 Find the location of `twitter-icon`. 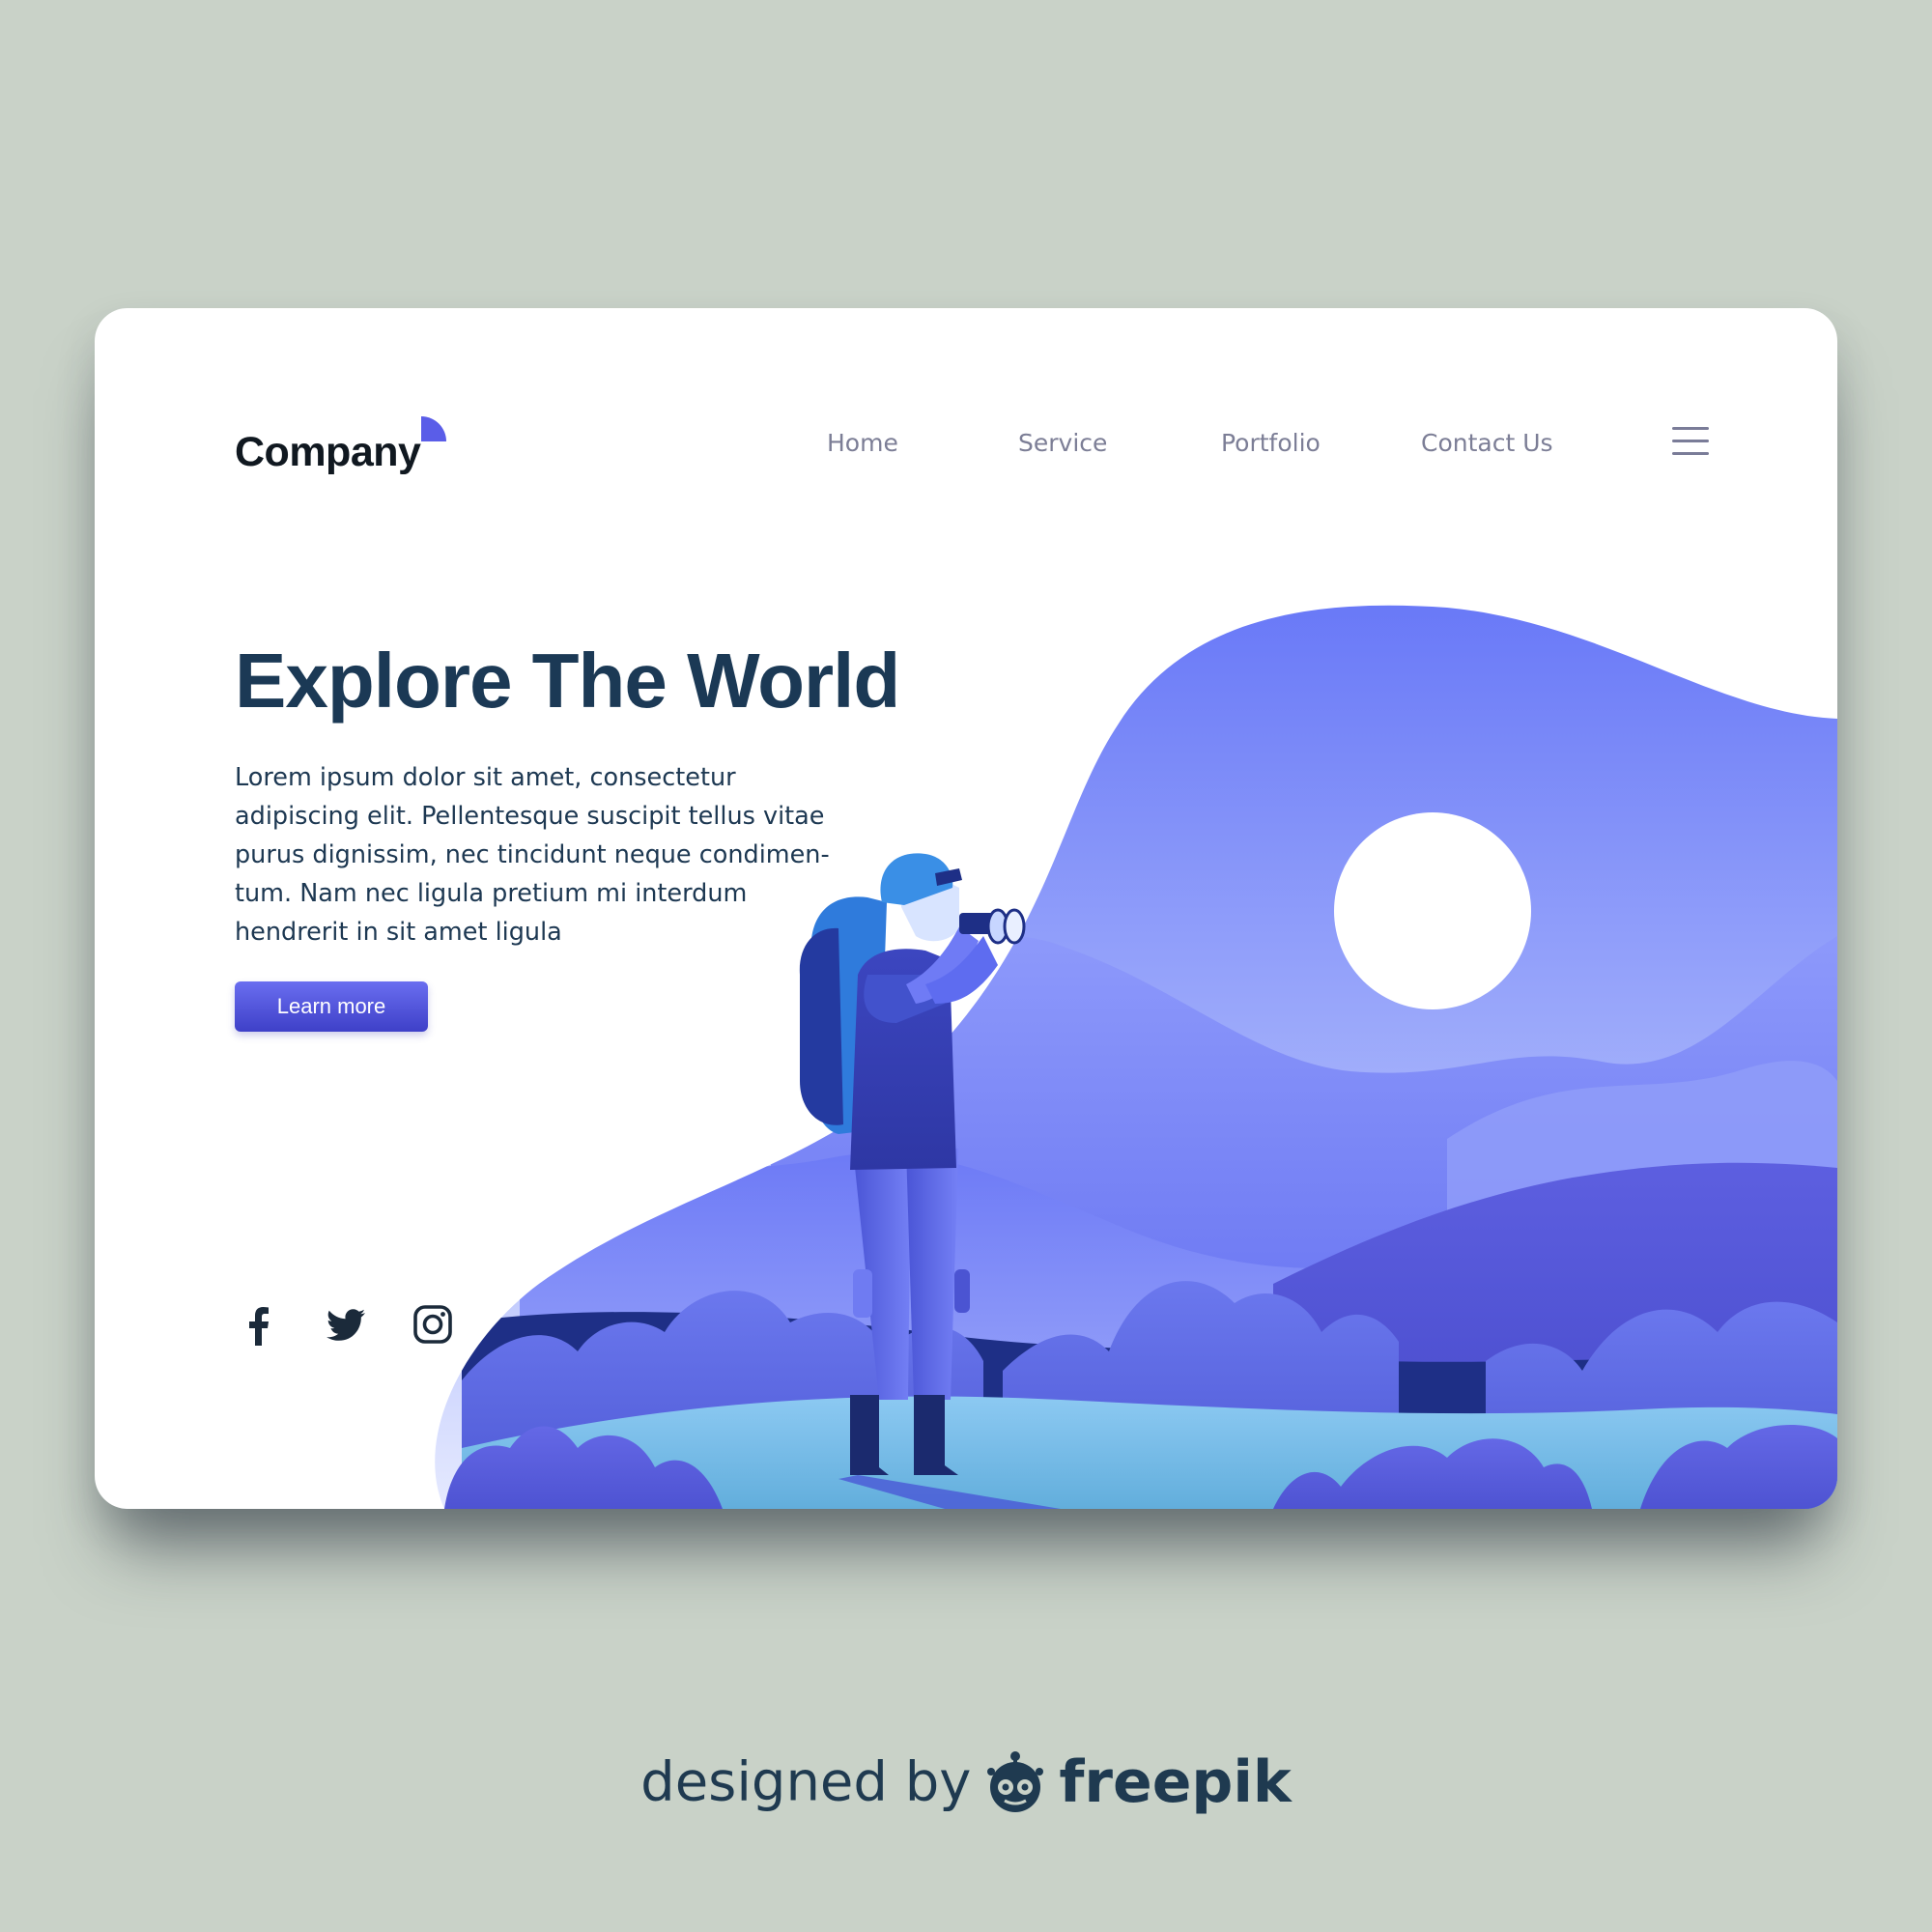

twitter-icon is located at coordinates (346, 1324).